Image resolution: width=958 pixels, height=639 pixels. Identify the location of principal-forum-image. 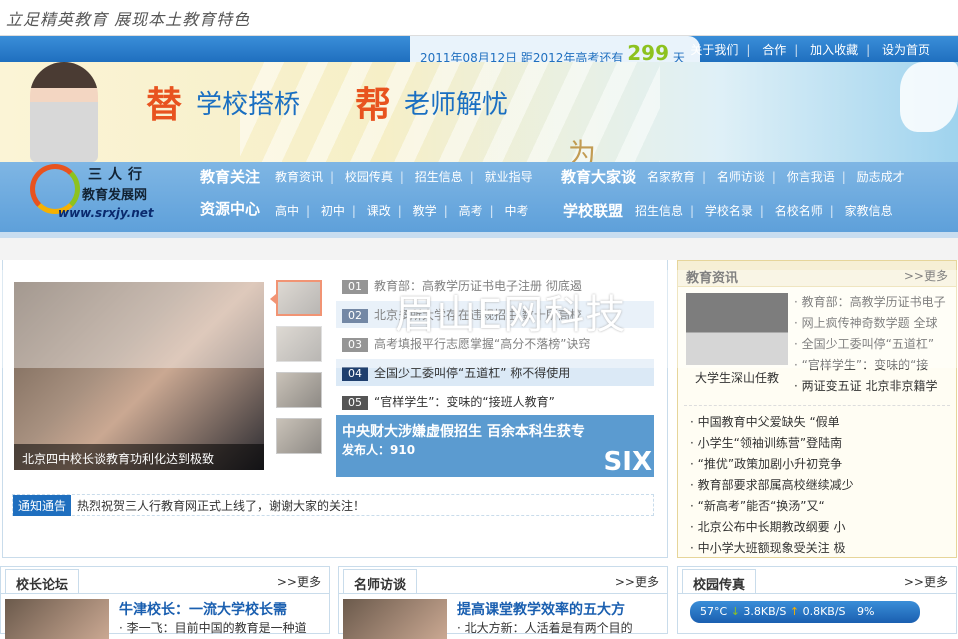
(57, 619).